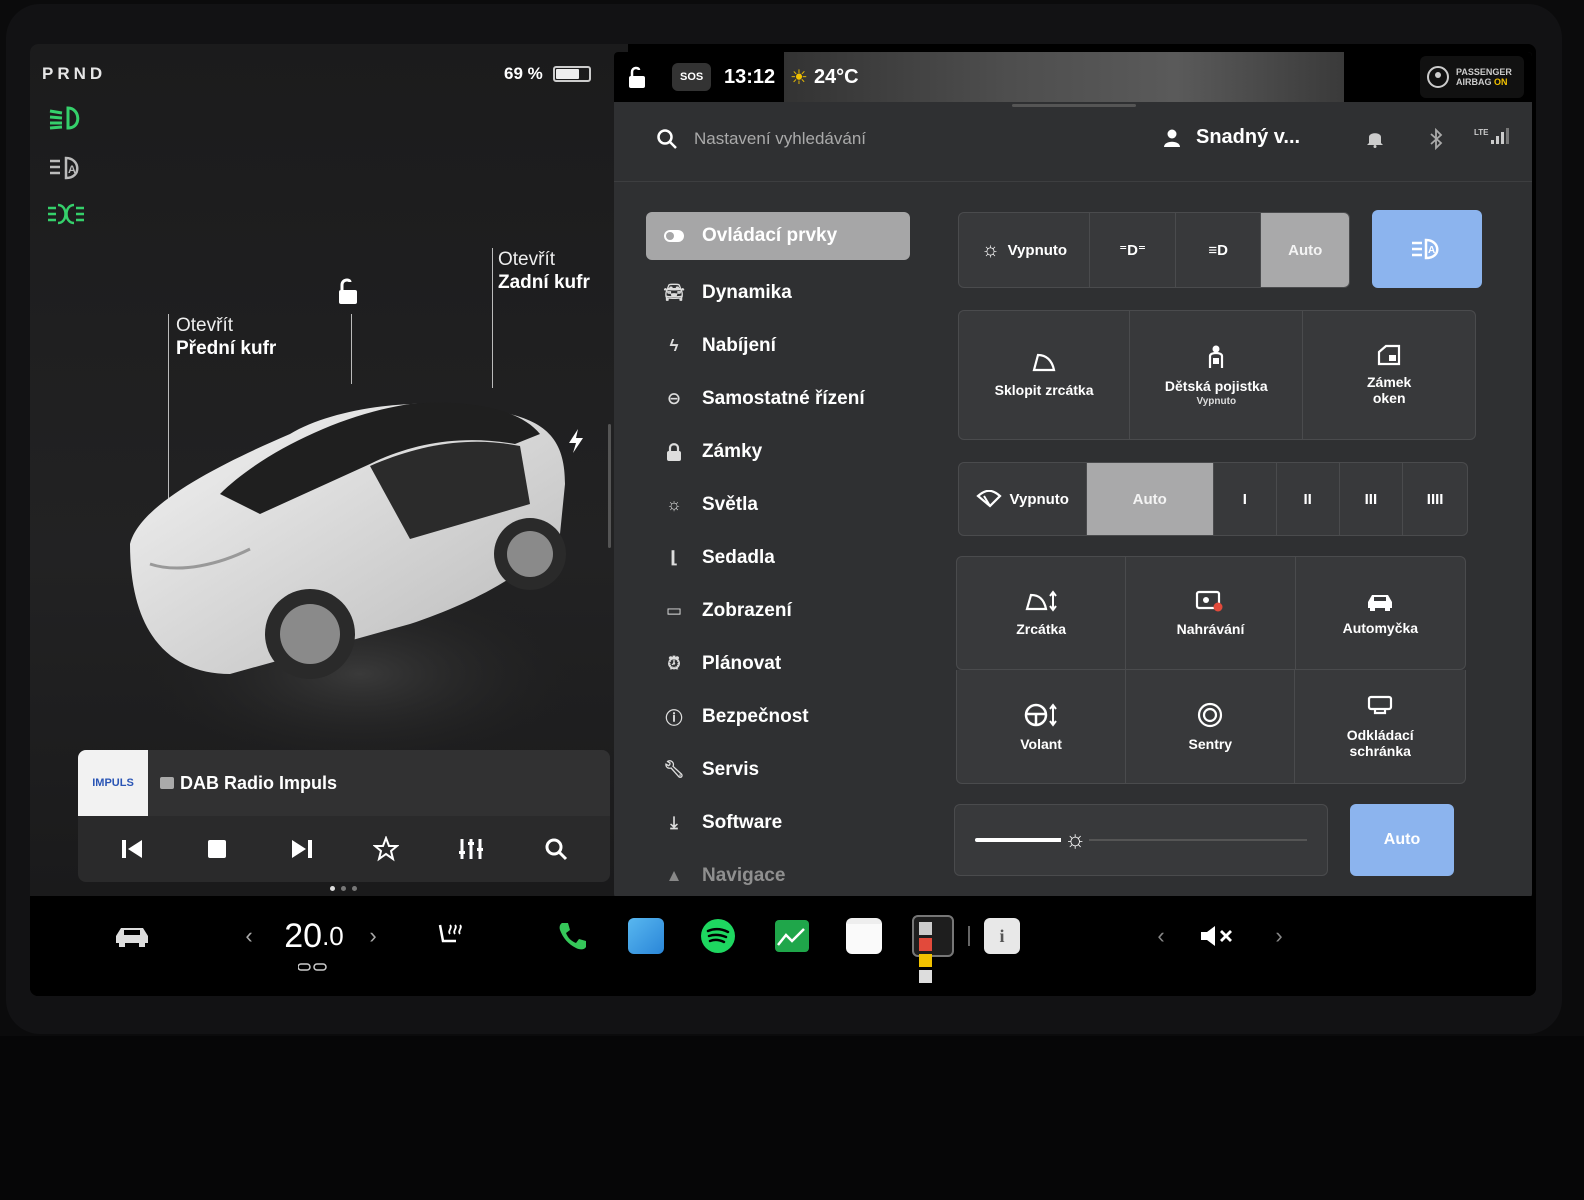 This screenshot has height=1200, width=1584. Describe the element at coordinates (544, 282) in the screenshot. I see `rear-trunk-label-2: Zadní kufr` at that location.